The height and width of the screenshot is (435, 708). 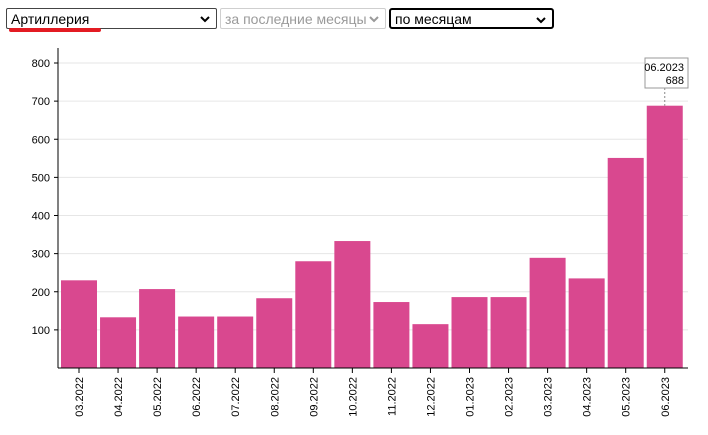 What do you see at coordinates (471, 397) in the screenshot?
I see `x-tick-label: 01.2023` at bounding box center [471, 397].